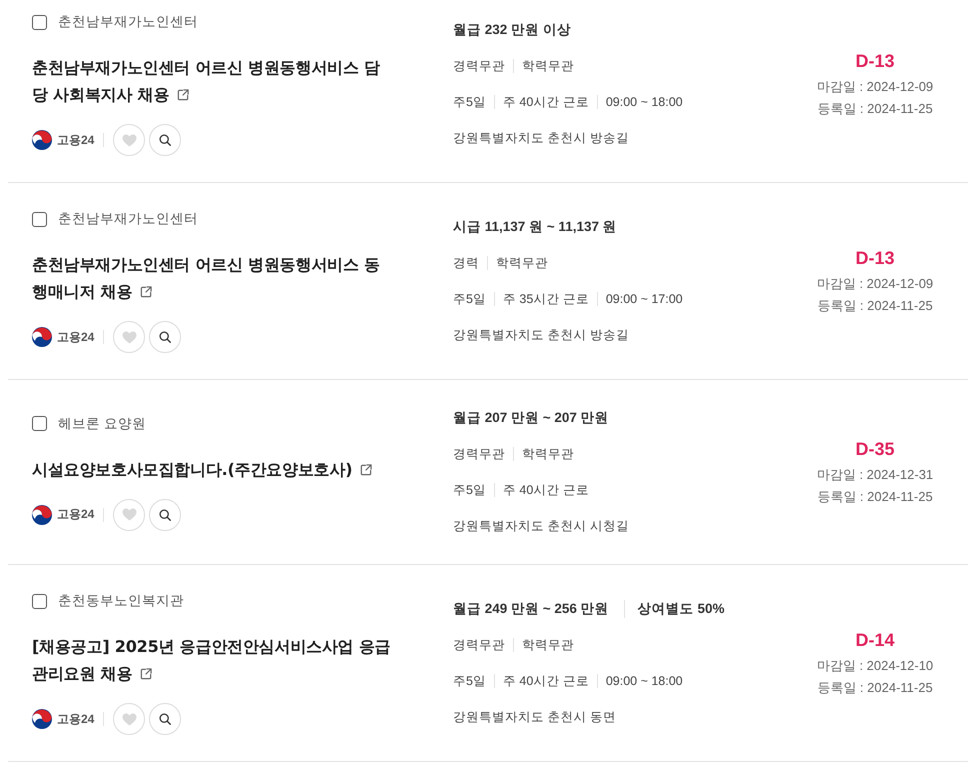  What do you see at coordinates (212, 660) in the screenshot?
I see `job-title-link: [채용공고] 2025년 응급안전안심서비스사업 응급관리요원 채용` at bounding box center [212, 660].